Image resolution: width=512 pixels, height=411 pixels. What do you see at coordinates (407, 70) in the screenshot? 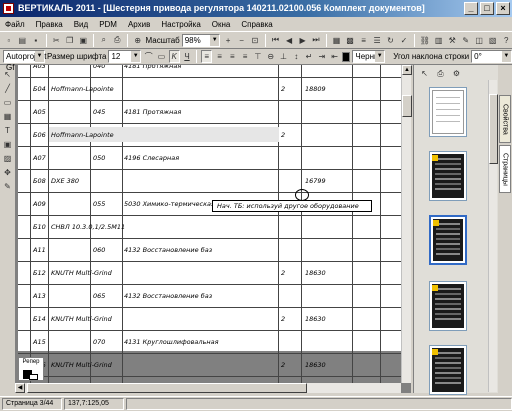
I see `scroll-up-icon: ▲` at bounding box center [407, 70].